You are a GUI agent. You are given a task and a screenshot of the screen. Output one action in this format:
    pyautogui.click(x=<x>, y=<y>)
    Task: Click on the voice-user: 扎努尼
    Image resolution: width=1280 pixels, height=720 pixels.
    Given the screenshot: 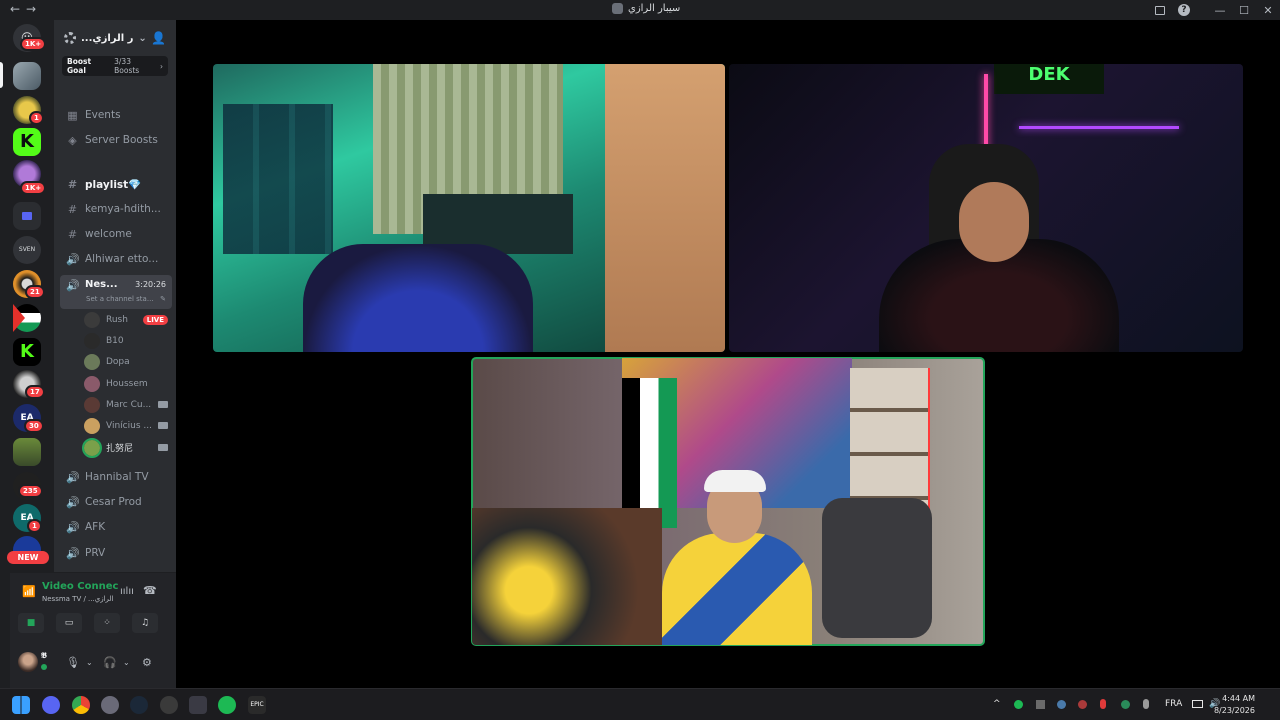 What is the action you would take?
    pyautogui.click(x=125, y=447)
    